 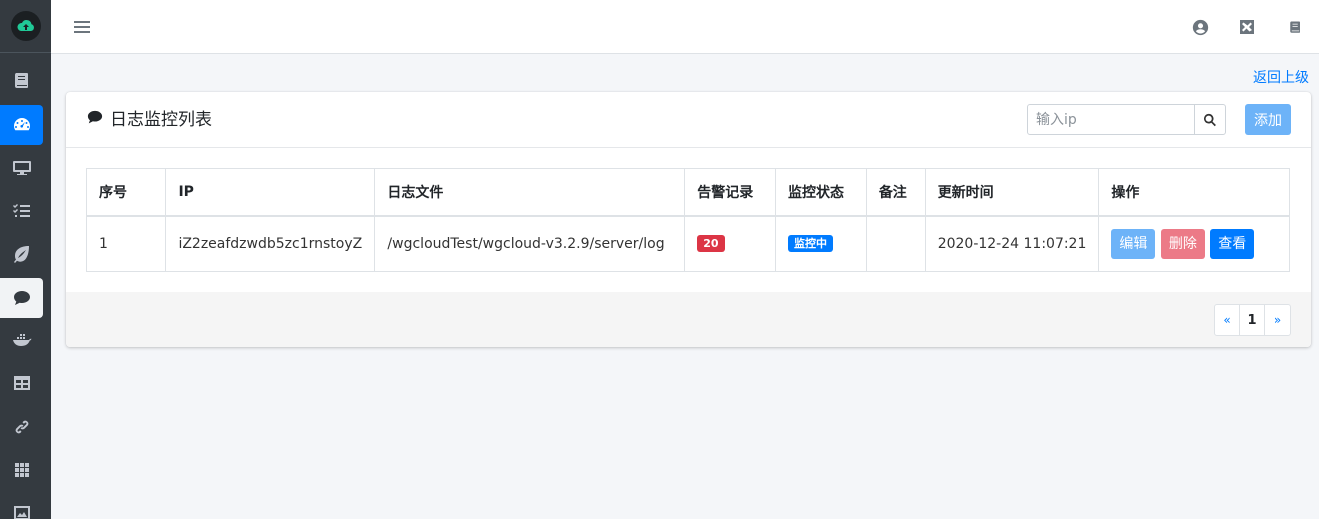 I want to click on sidebar-item-docker, so click(x=21, y=340).